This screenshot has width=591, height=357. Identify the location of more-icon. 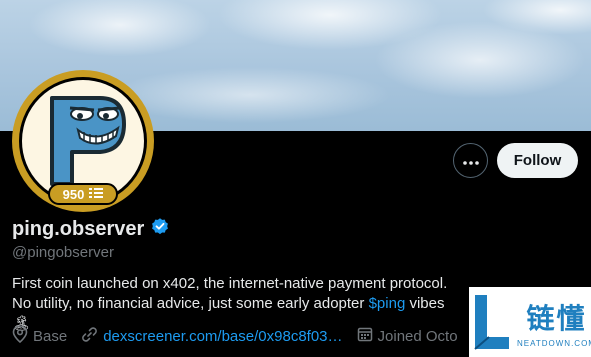
(470, 161).